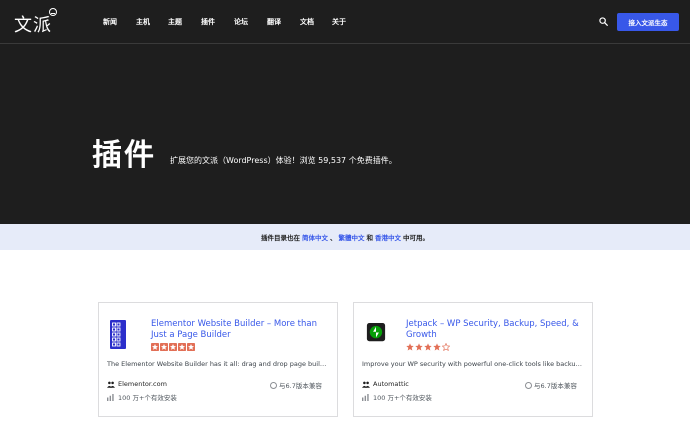 The width and height of the screenshot is (690, 432). Describe the element at coordinates (416, 238) in the screenshot. I see `notice-suffix: 中可用。` at that location.